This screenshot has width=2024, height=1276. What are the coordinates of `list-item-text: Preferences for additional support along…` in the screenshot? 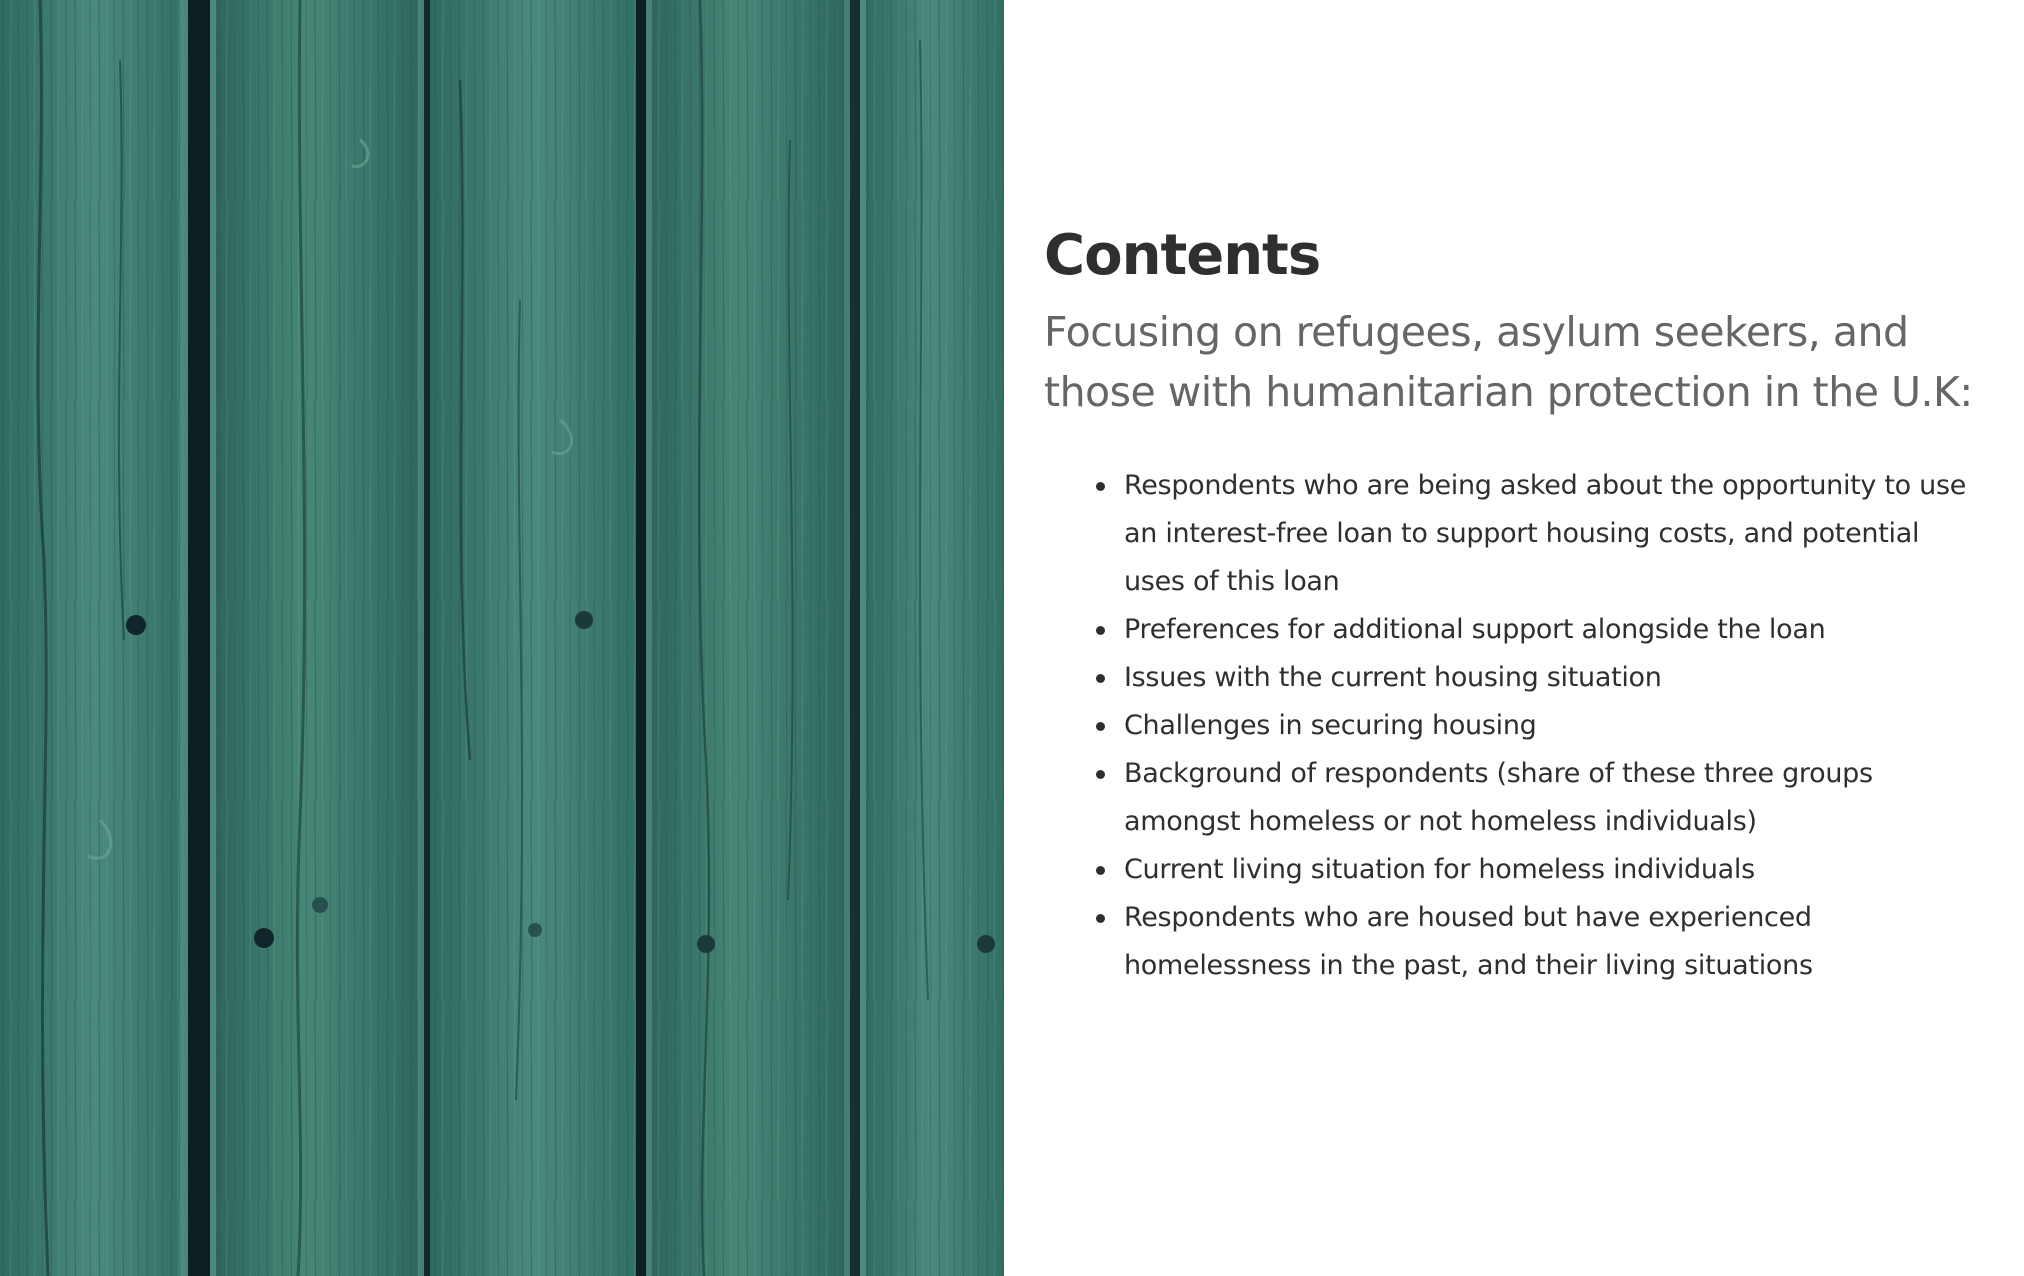 It's located at (1475, 629).